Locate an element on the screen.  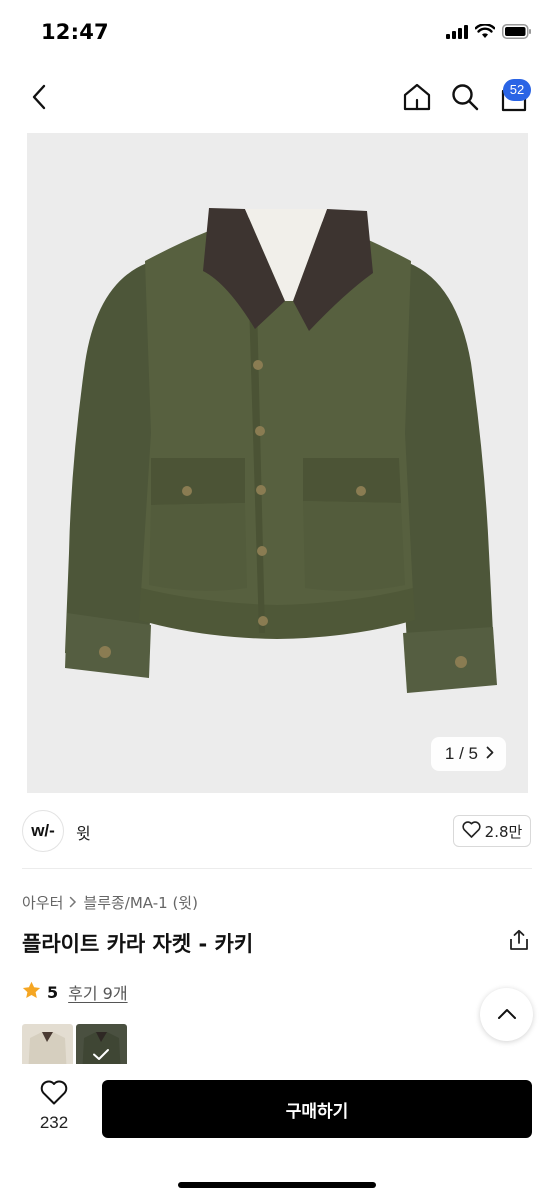
rating-score: 5 is located at coordinates (53, 992).